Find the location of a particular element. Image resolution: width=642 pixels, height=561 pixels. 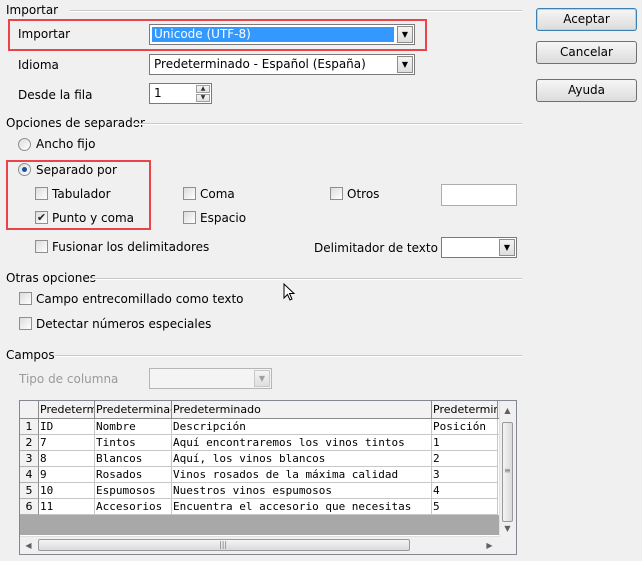

row-number: 5 is located at coordinates (29, 491).